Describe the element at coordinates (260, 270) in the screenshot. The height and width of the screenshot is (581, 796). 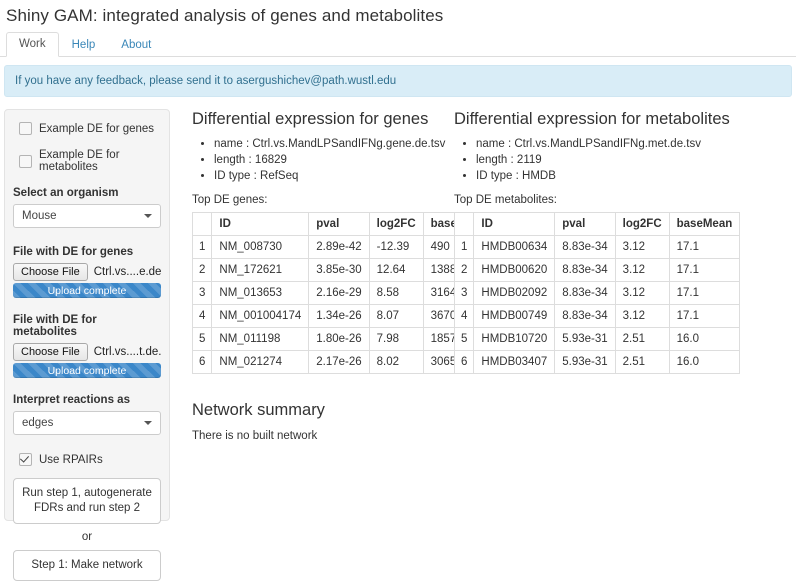
I see `cell-id: NM_172621` at that location.